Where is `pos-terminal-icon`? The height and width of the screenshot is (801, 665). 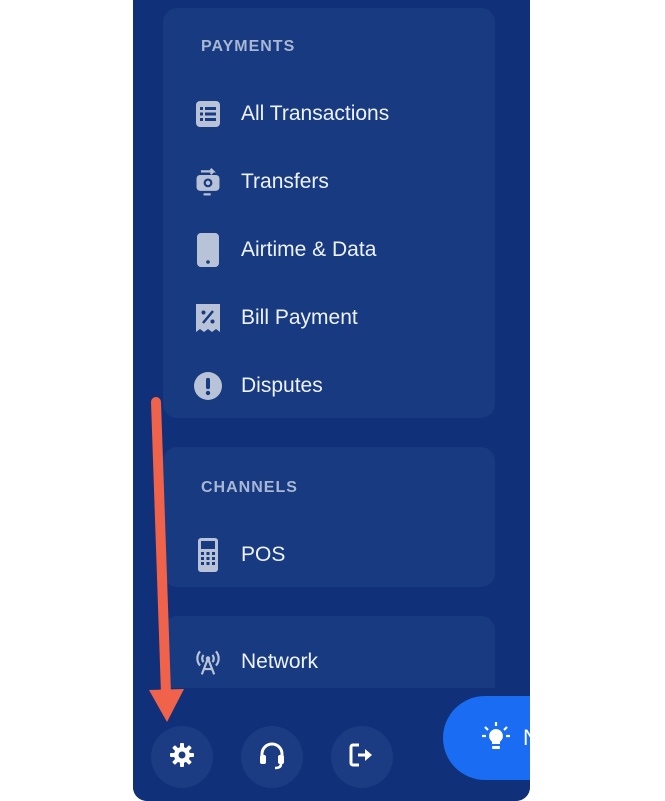
pos-terminal-icon is located at coordinates (208, 555).